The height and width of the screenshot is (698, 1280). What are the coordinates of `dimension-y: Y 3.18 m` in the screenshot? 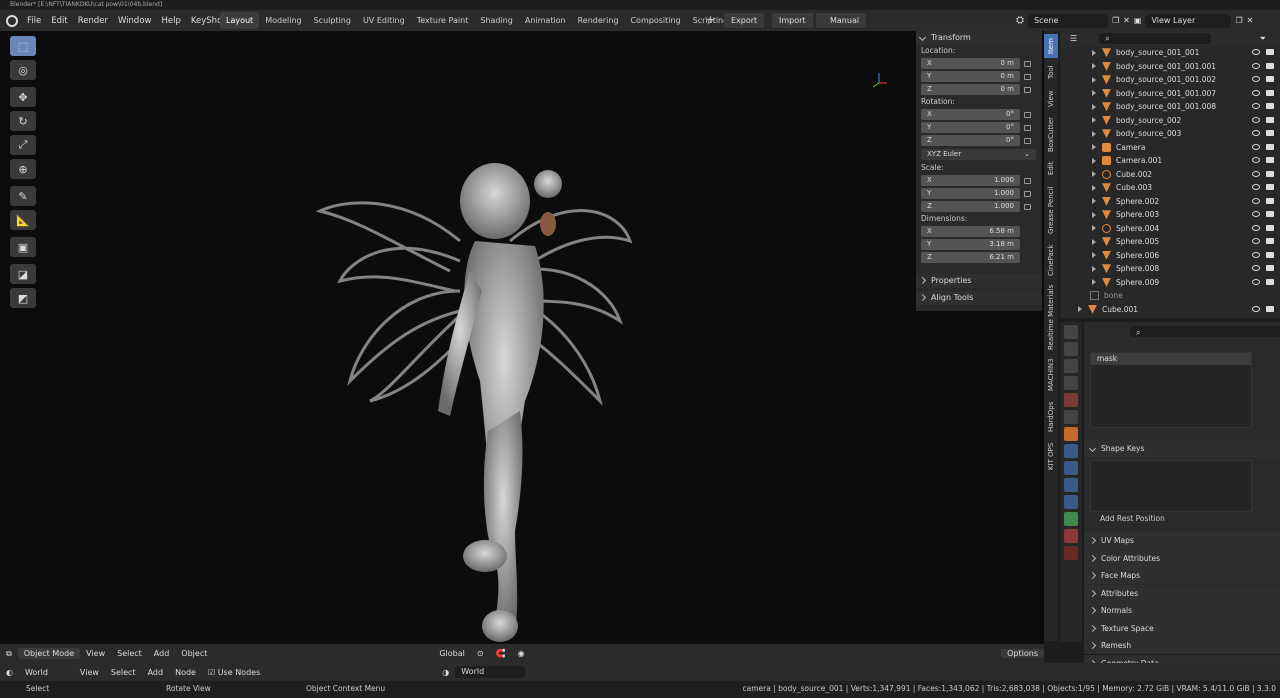 It's located at (970, 244).